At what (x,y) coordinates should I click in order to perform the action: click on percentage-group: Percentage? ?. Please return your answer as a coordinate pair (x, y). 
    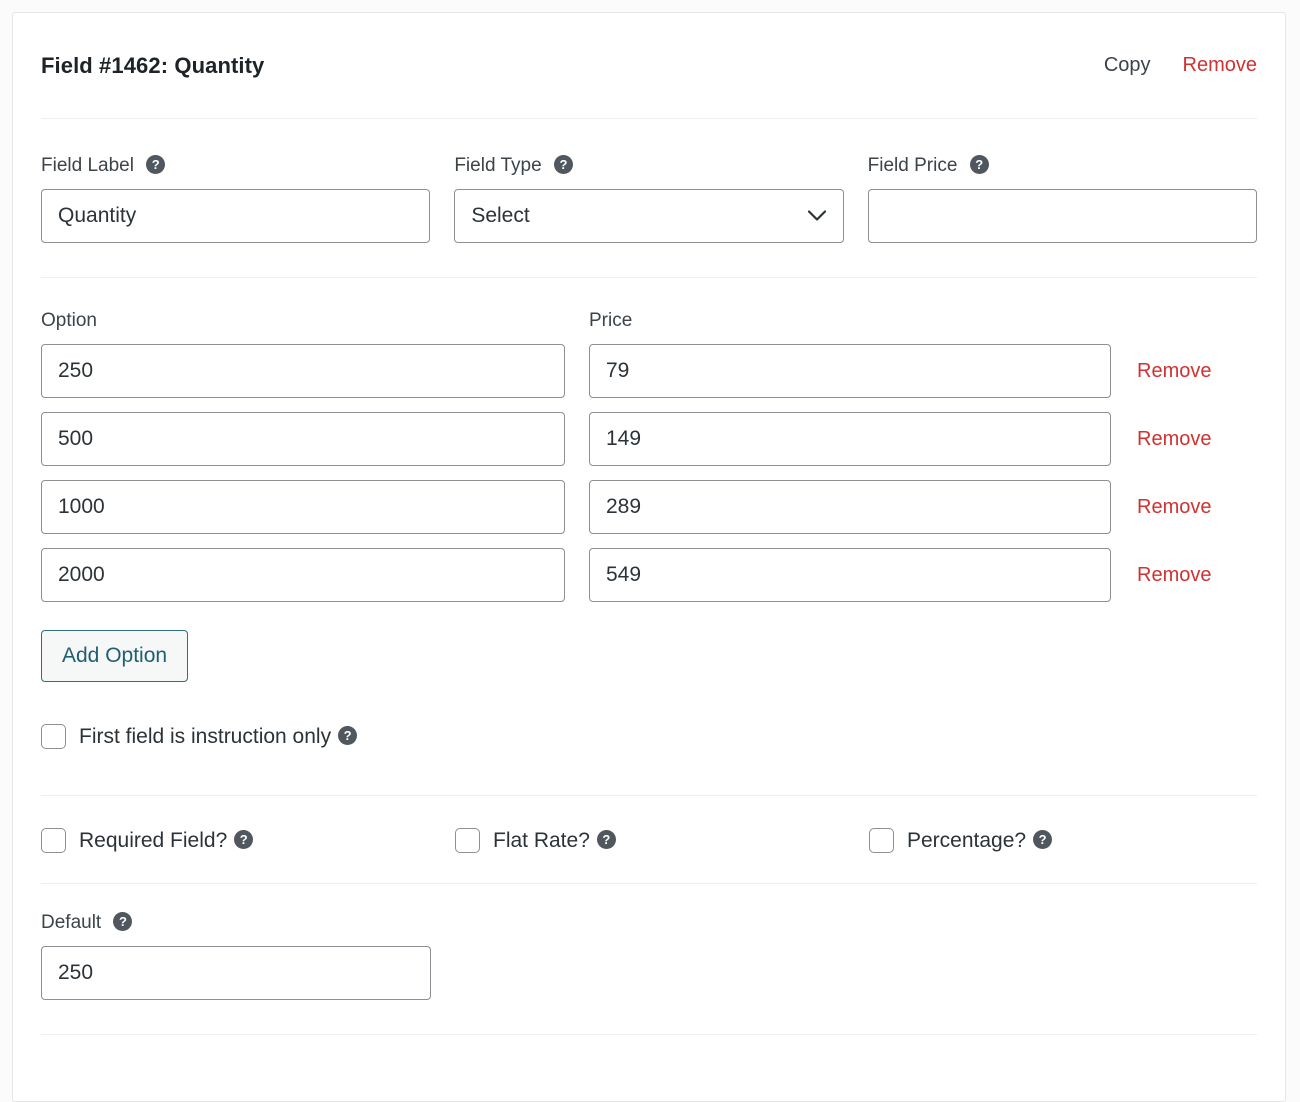
    Looking at the image, I should click on (961, 840).